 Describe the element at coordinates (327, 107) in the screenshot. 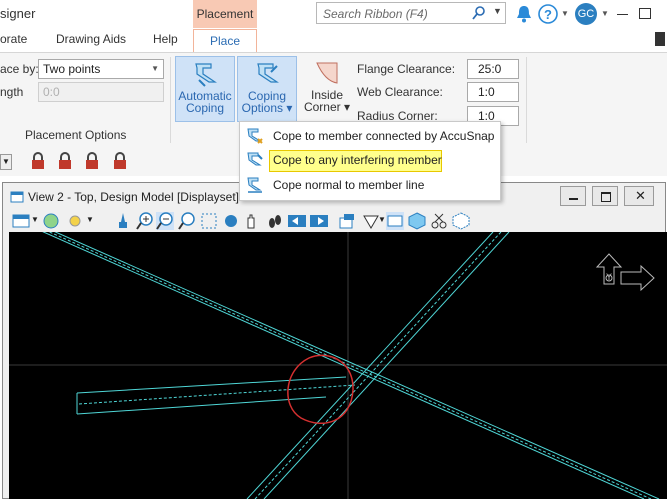

I see `inside-corner-label-2: Corner ▾` at that location.